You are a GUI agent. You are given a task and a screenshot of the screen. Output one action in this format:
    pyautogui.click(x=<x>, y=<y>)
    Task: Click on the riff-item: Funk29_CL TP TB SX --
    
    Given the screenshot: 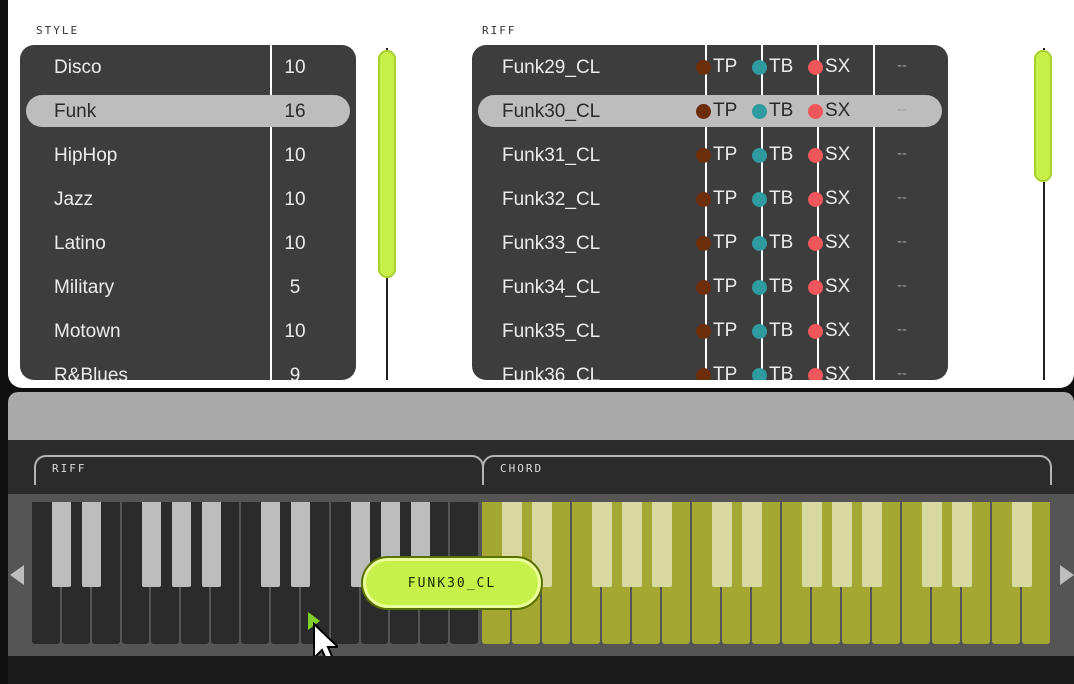 What is the action you would take?
    pyautogui.click(x=710, y=67)
    